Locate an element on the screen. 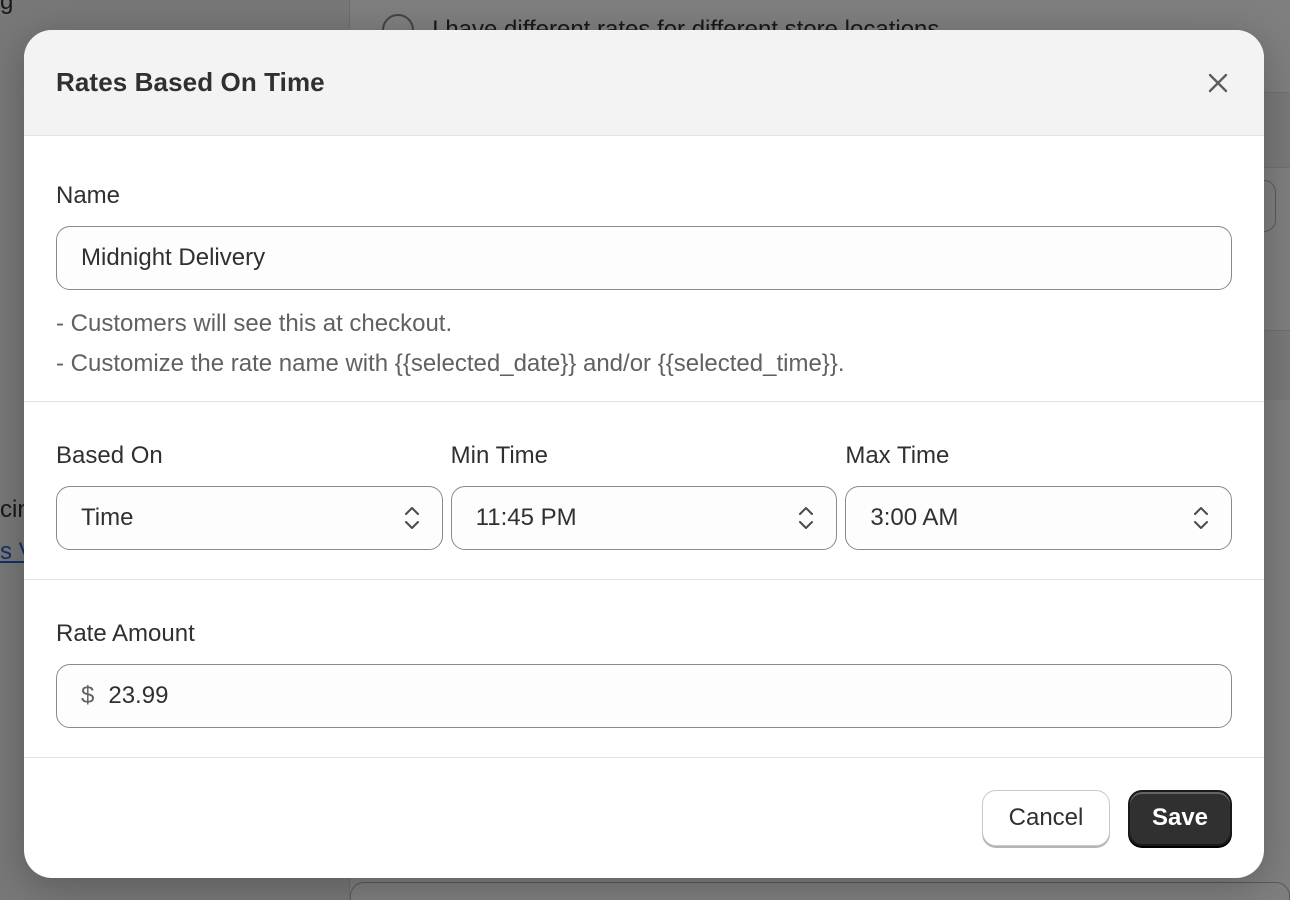  close-button is located at coordinates (1218, 83).